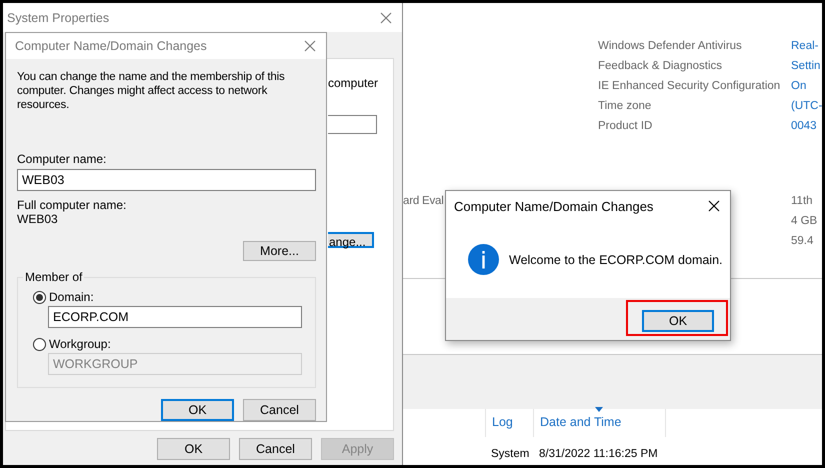  Describe the element at coordinates (483, 259) in the screenshot. I see `info-icon` at that location.